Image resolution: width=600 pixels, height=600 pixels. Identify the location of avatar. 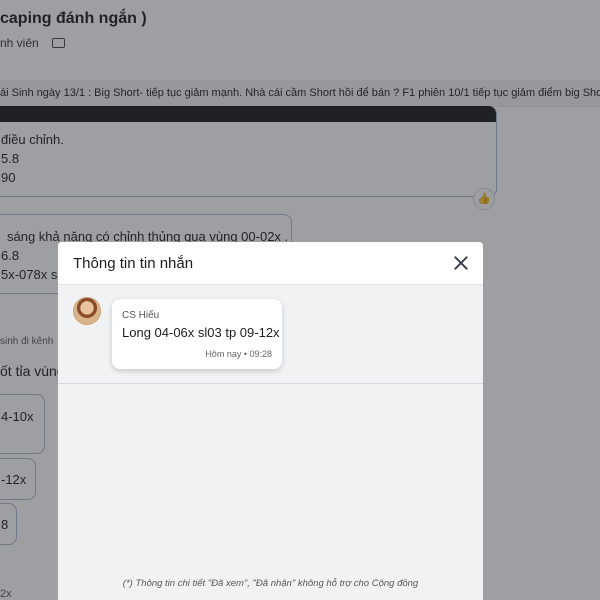
(87, 311).